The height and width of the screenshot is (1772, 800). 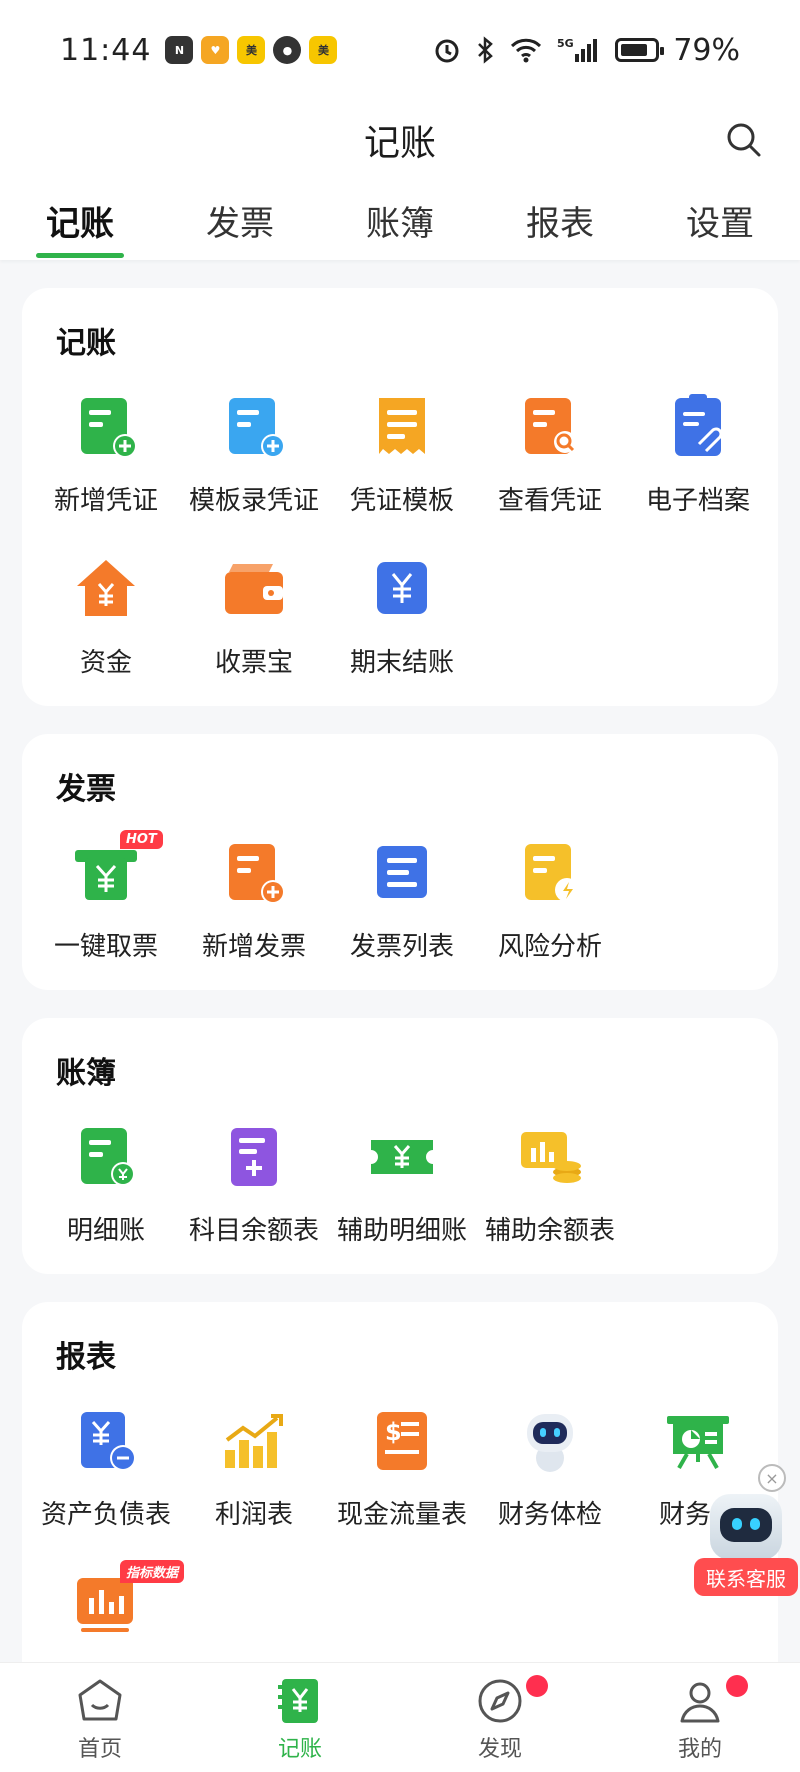 What do you see at coordinates (179, 50) in the screenshot?
I see `nfc-icon: N` at bounding box center [179, 50].